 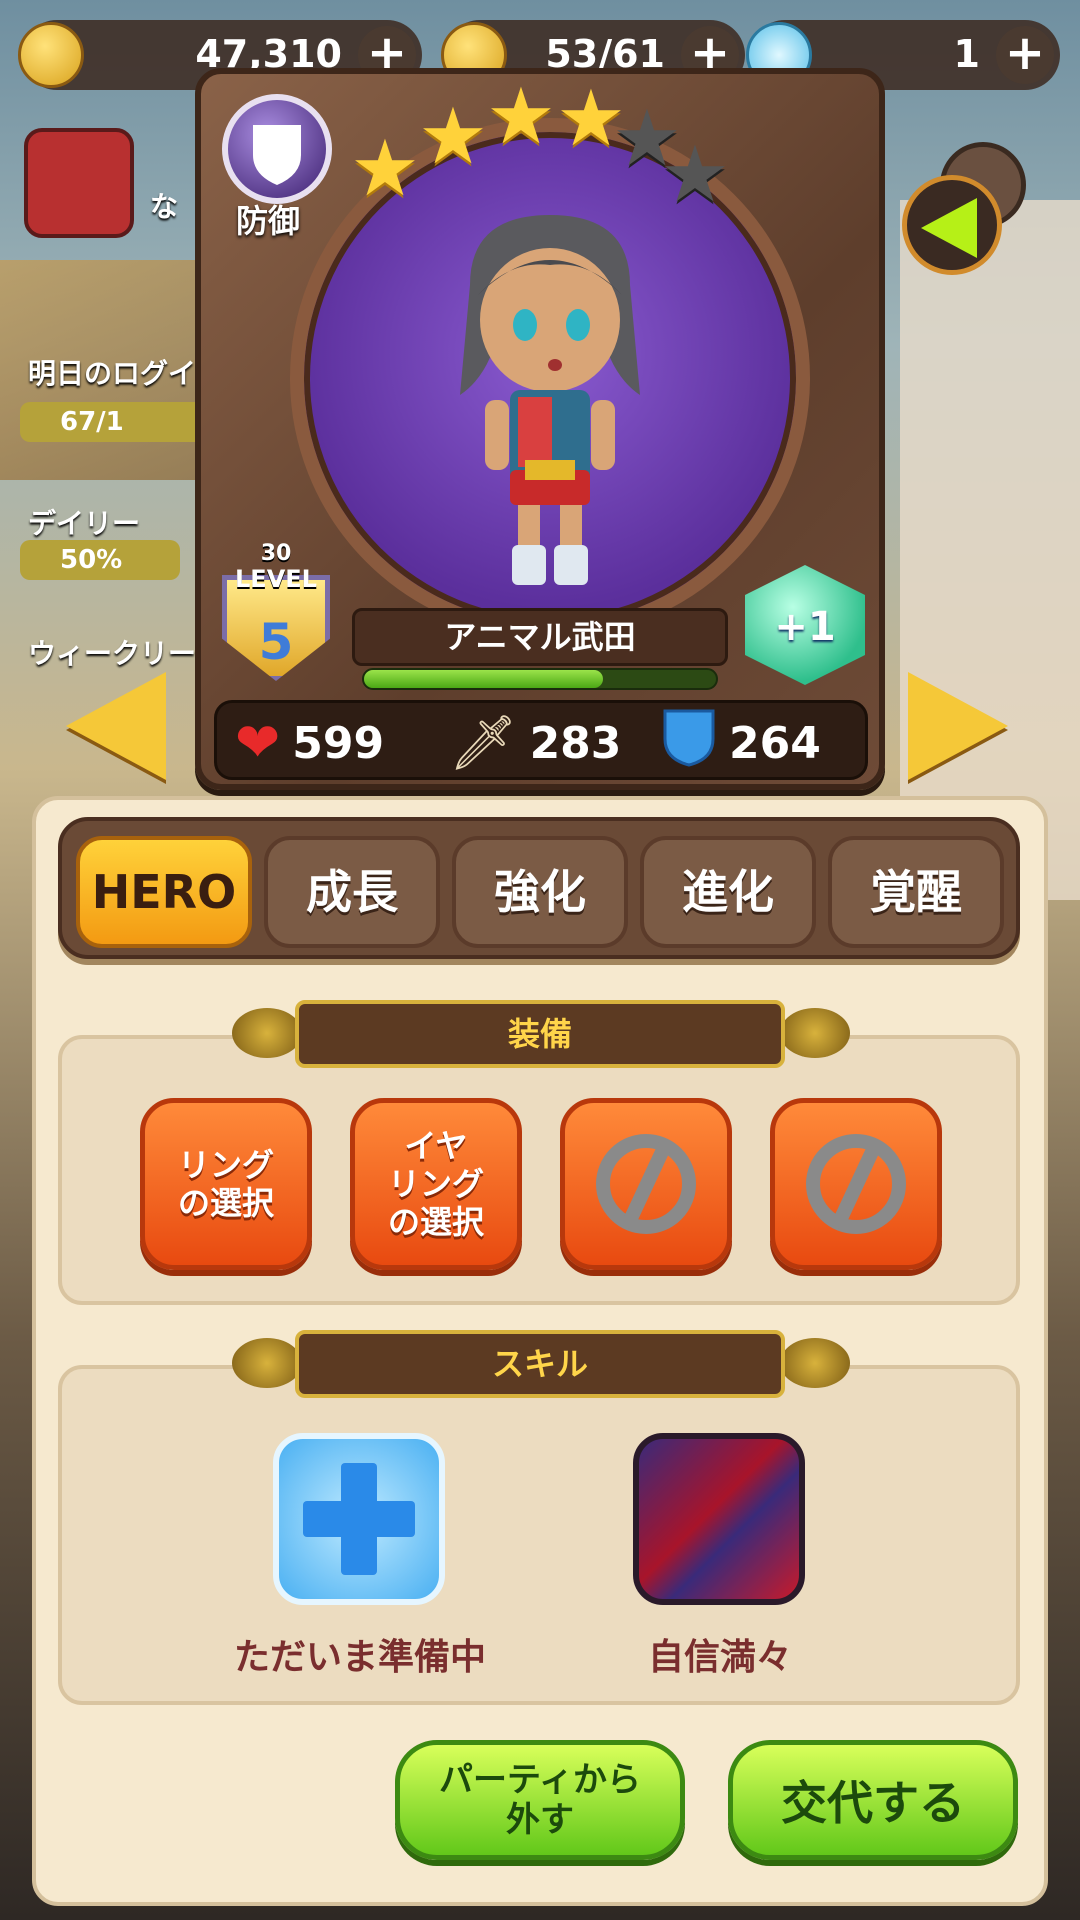 What do you see at coordinates (276, 553) in the screenshot?
I see `level-cap: 30` at bounding box center [276, 553].